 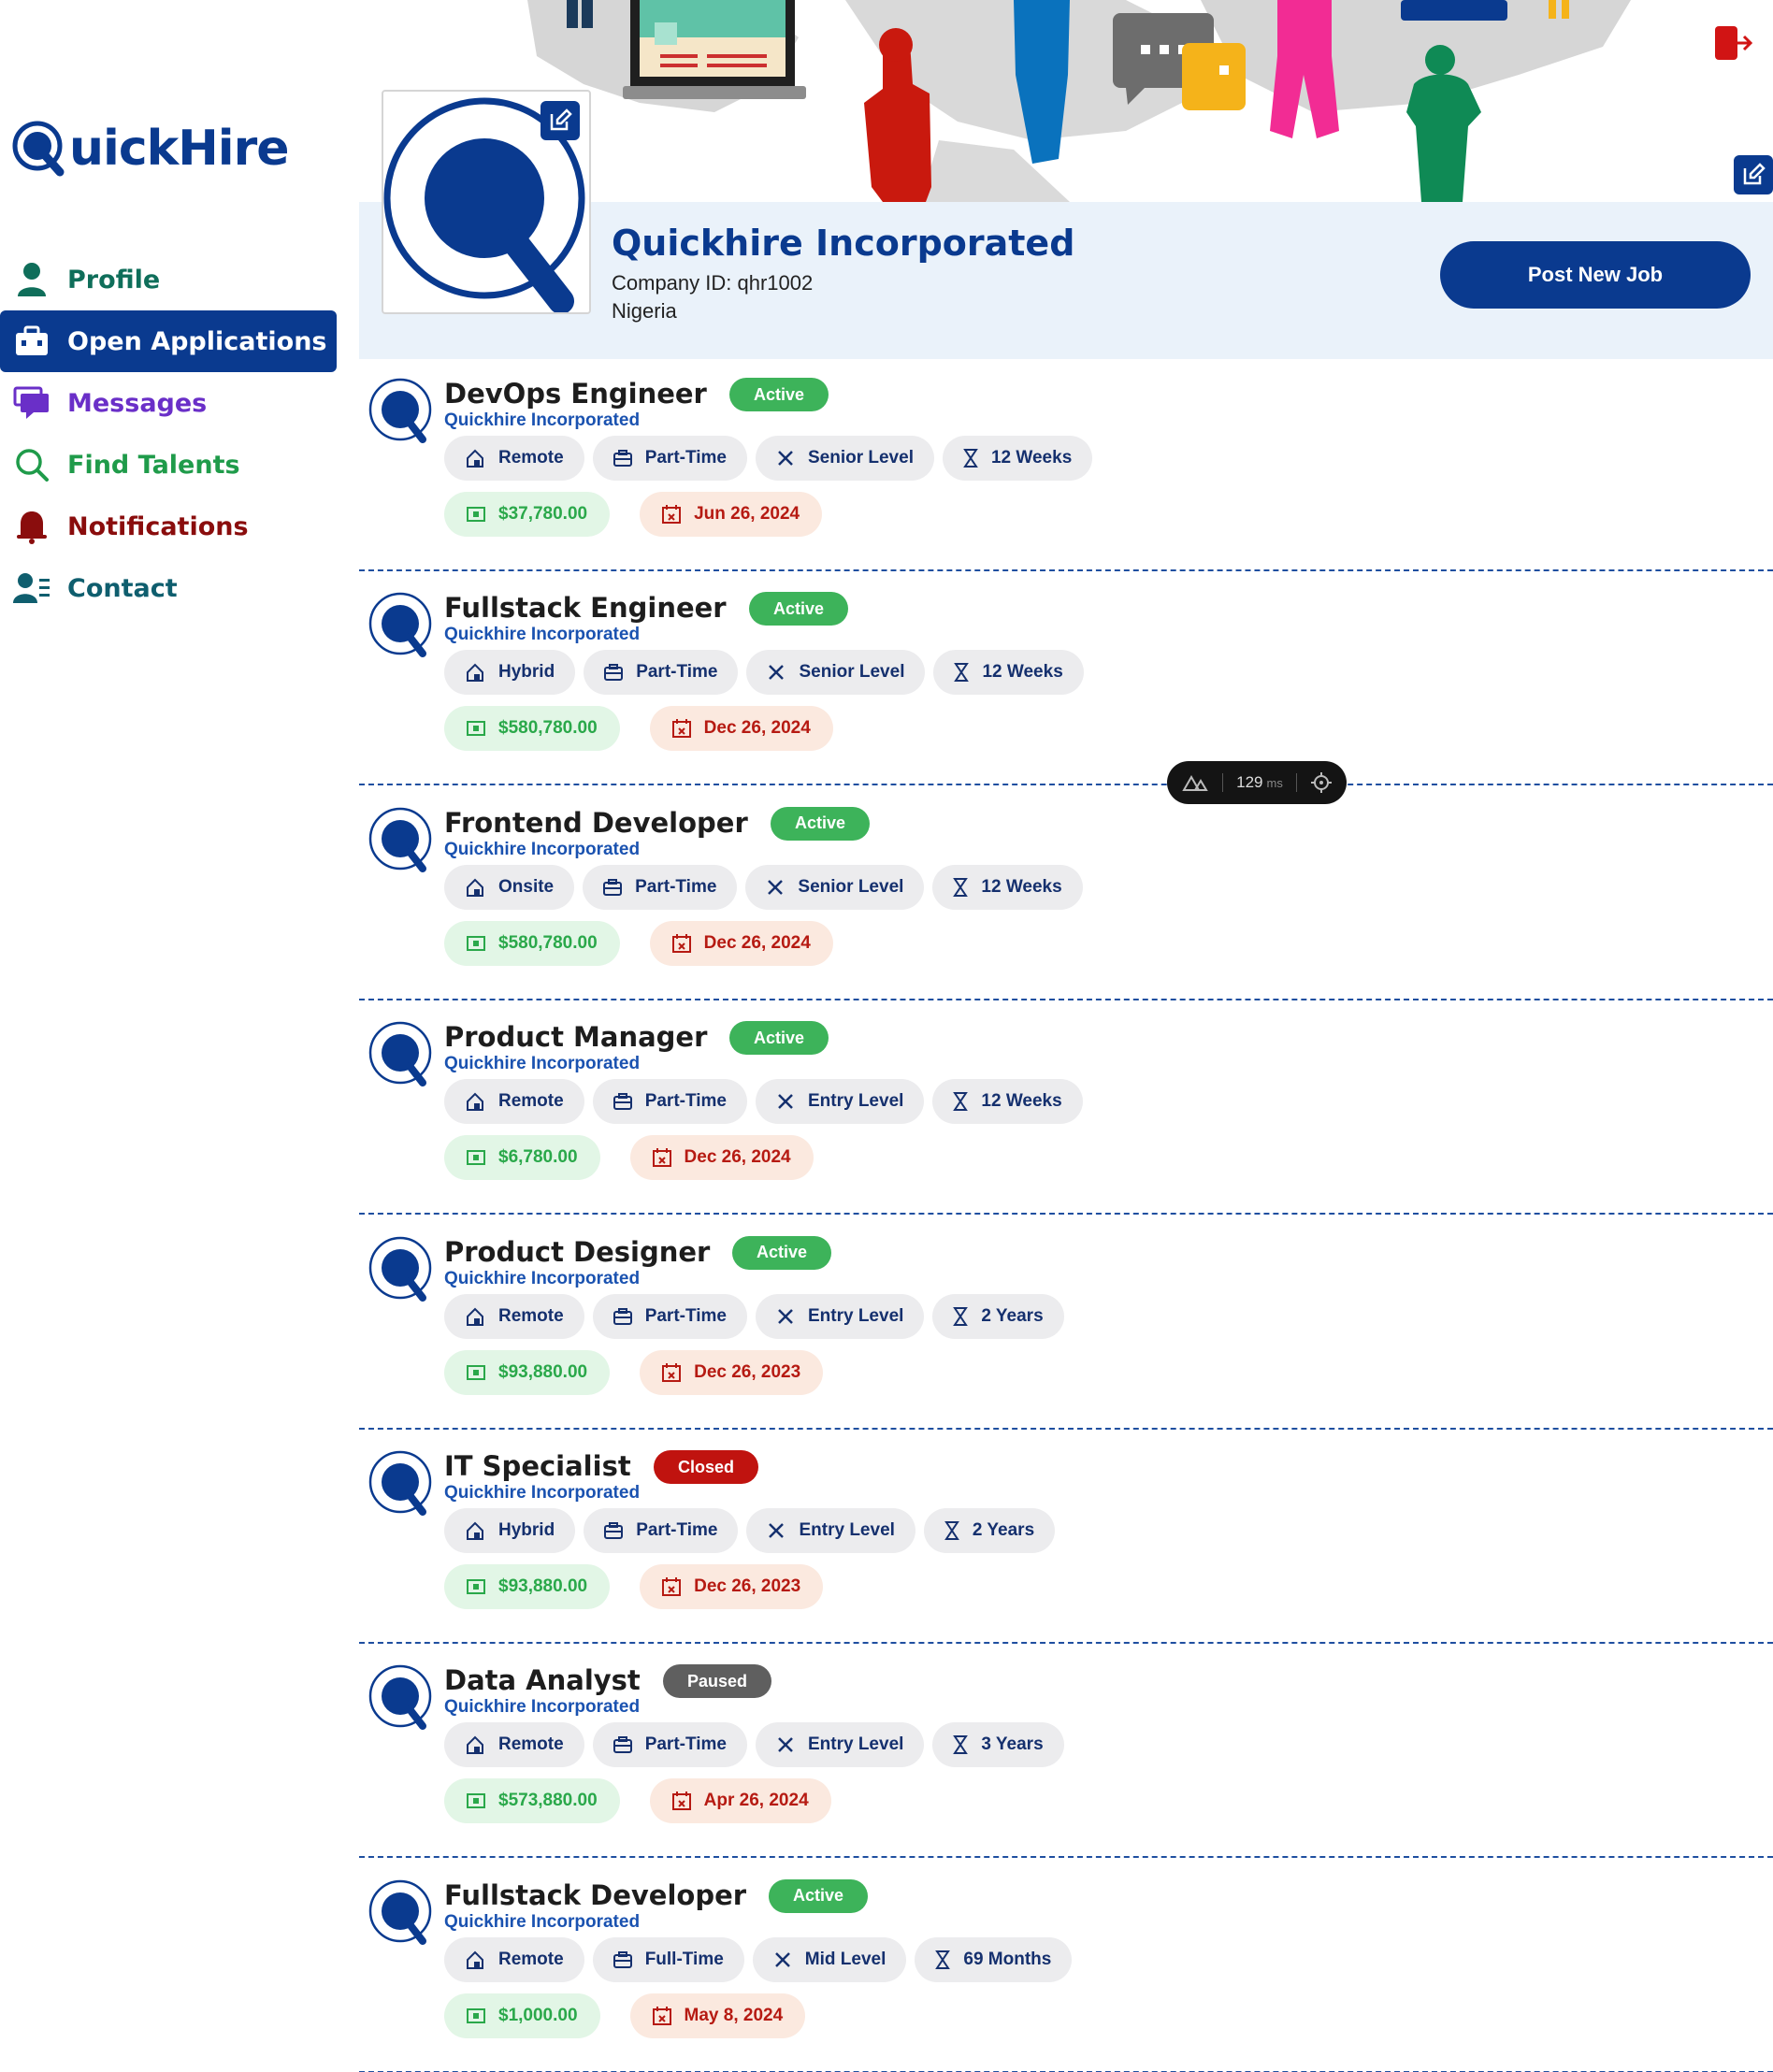 I want to click on deadline-badge: Apr 26, 2024, so click(x=740, y=1801).